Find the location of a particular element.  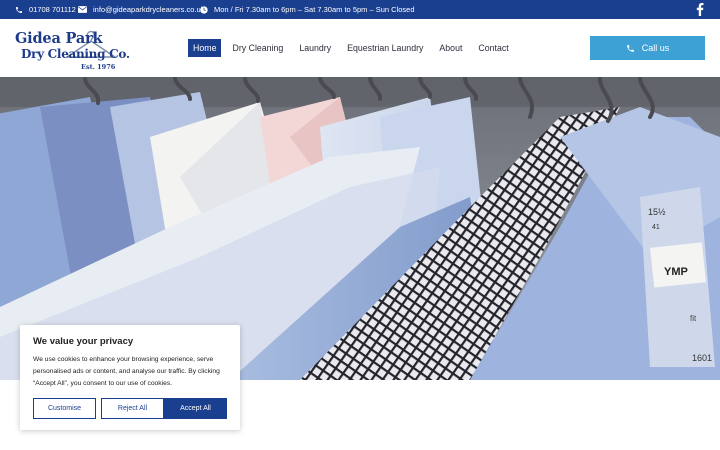

fit-label: fit is located at coordinates (693, 318).